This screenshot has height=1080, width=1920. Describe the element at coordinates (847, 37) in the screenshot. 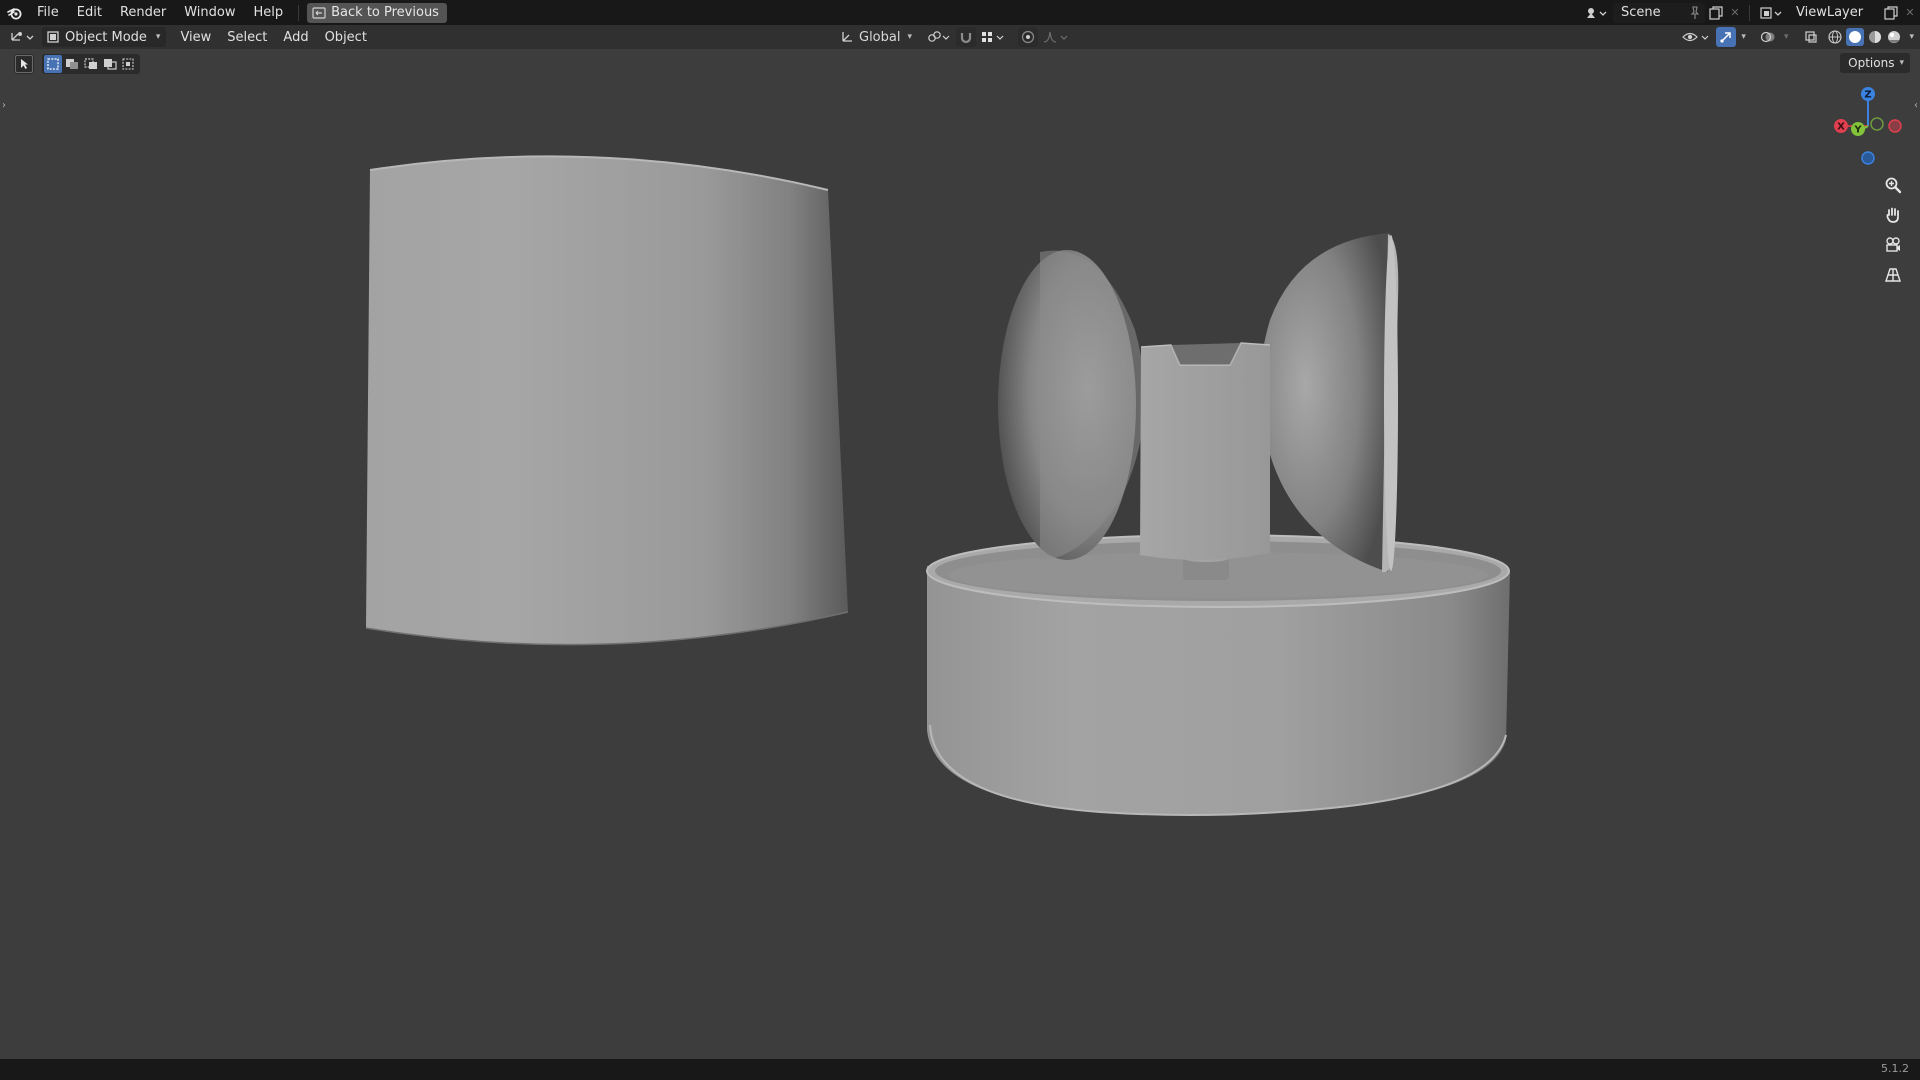

I see `orientation-axes-icon` at that location.